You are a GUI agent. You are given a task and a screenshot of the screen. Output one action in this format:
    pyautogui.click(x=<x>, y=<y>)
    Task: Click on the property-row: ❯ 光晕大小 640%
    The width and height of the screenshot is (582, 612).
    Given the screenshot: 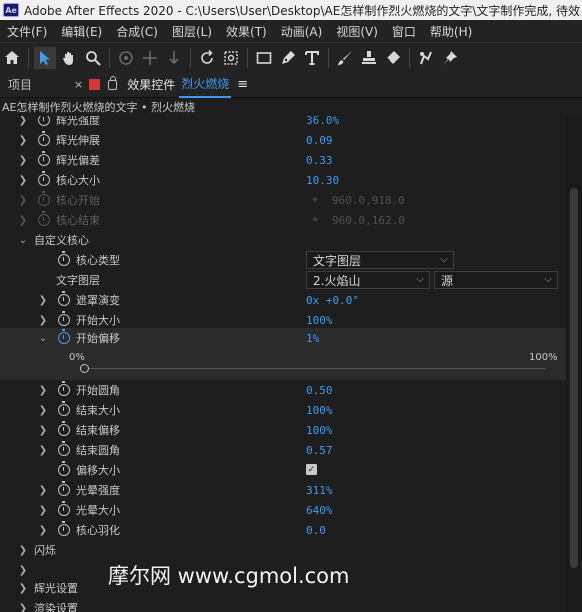 What is the action you would take?
    pyautogui.click(x=283, y=510)
    